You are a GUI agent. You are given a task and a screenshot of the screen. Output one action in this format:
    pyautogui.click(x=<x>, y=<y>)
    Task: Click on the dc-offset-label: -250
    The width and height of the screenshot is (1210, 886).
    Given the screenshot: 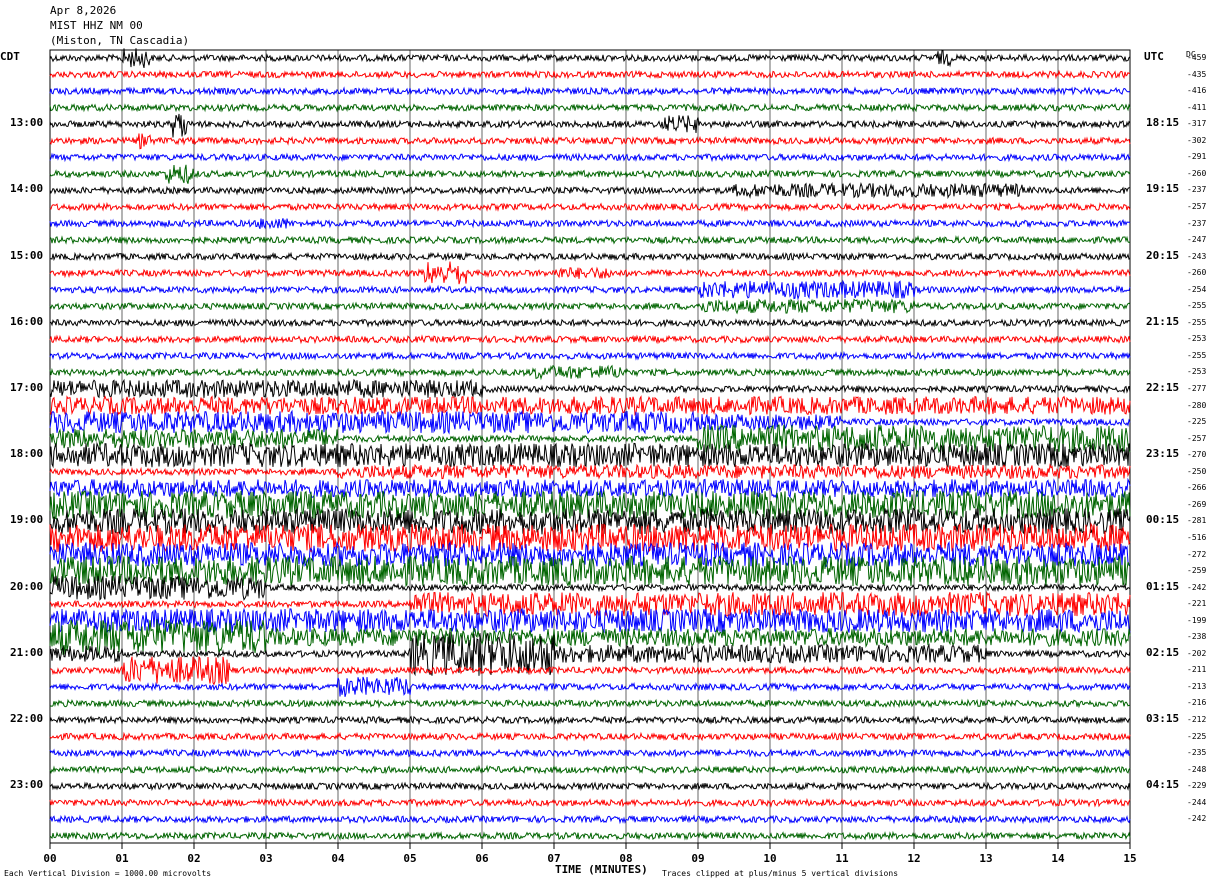 What is the action you would take?
    pyautogui.click(x=1197, y=471)
    